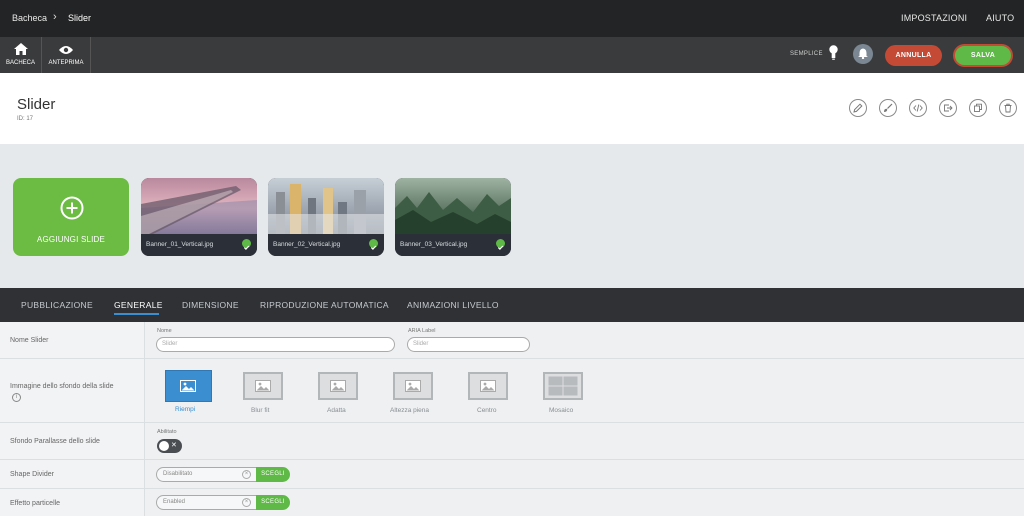 This screenshot has width=1024, height=516. Describe the element at coordinates (29, 340) in the screenshot. I see `row-label: Nome Slider` at that location.